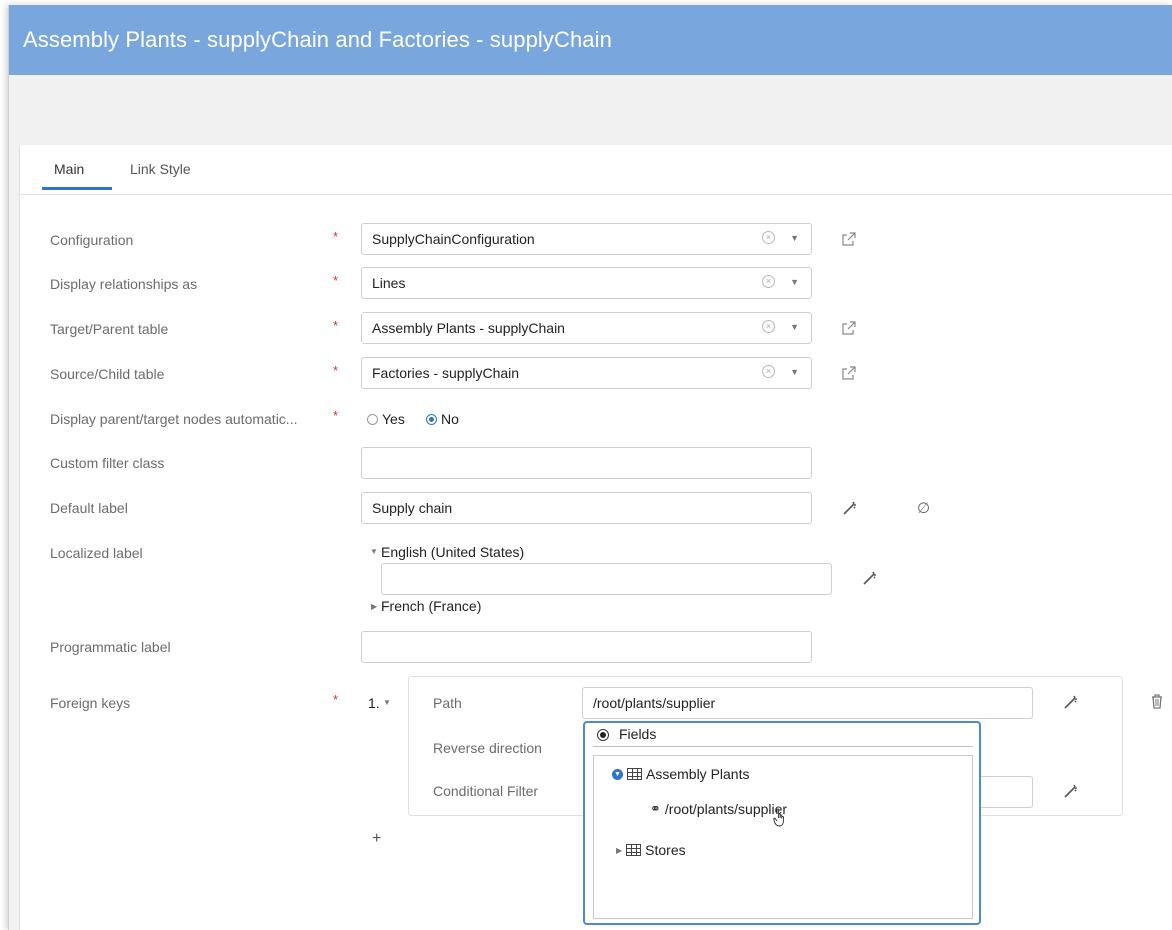  Describe the element at coordinates (665, 850) in the screenshot. I see `tree-node-label: Stores` at that location.